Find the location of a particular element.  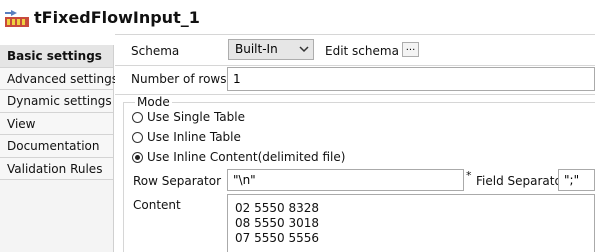

radio-use-inline-content is located at coordinates (137, 157).